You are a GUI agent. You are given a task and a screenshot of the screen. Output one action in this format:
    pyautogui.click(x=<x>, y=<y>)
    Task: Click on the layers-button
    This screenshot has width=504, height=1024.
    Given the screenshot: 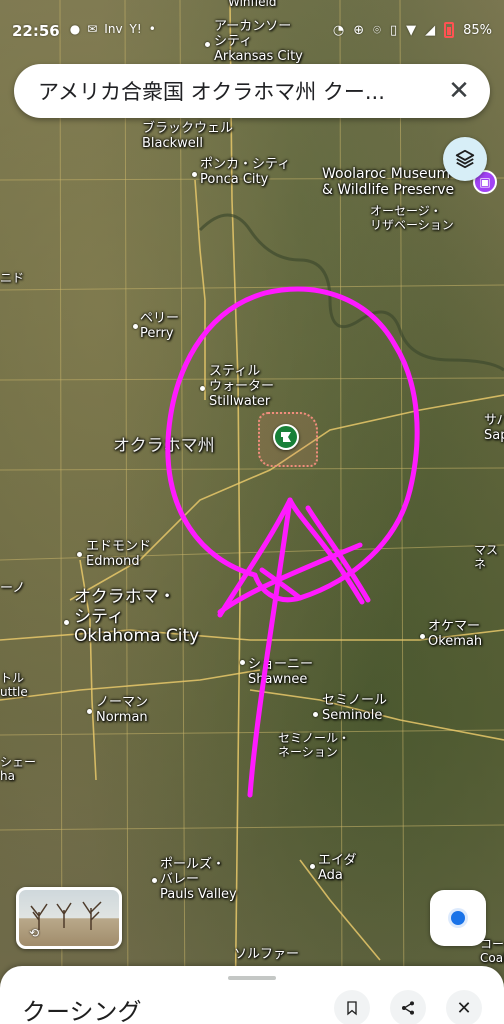 What is the action you would take?
    pyautogui.click(x=465, y=159)
    